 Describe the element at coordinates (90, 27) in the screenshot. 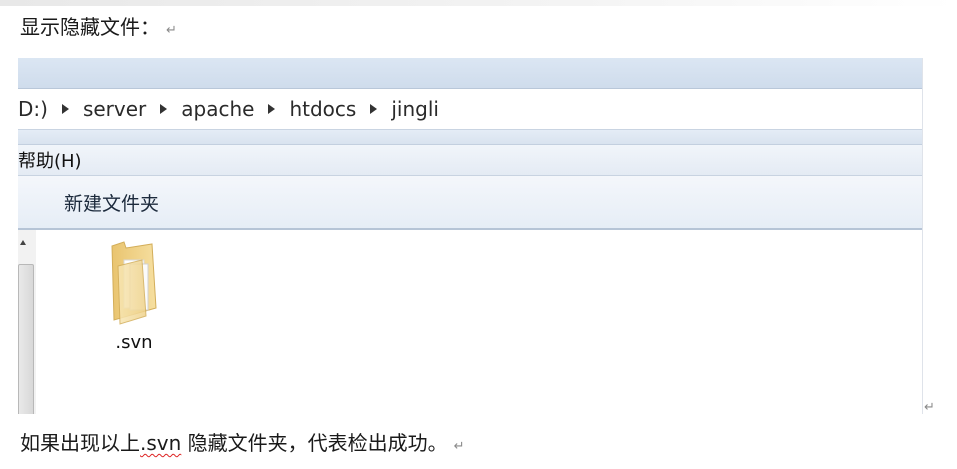

I see `intro-text: 显示隐藏文件：` at that location.